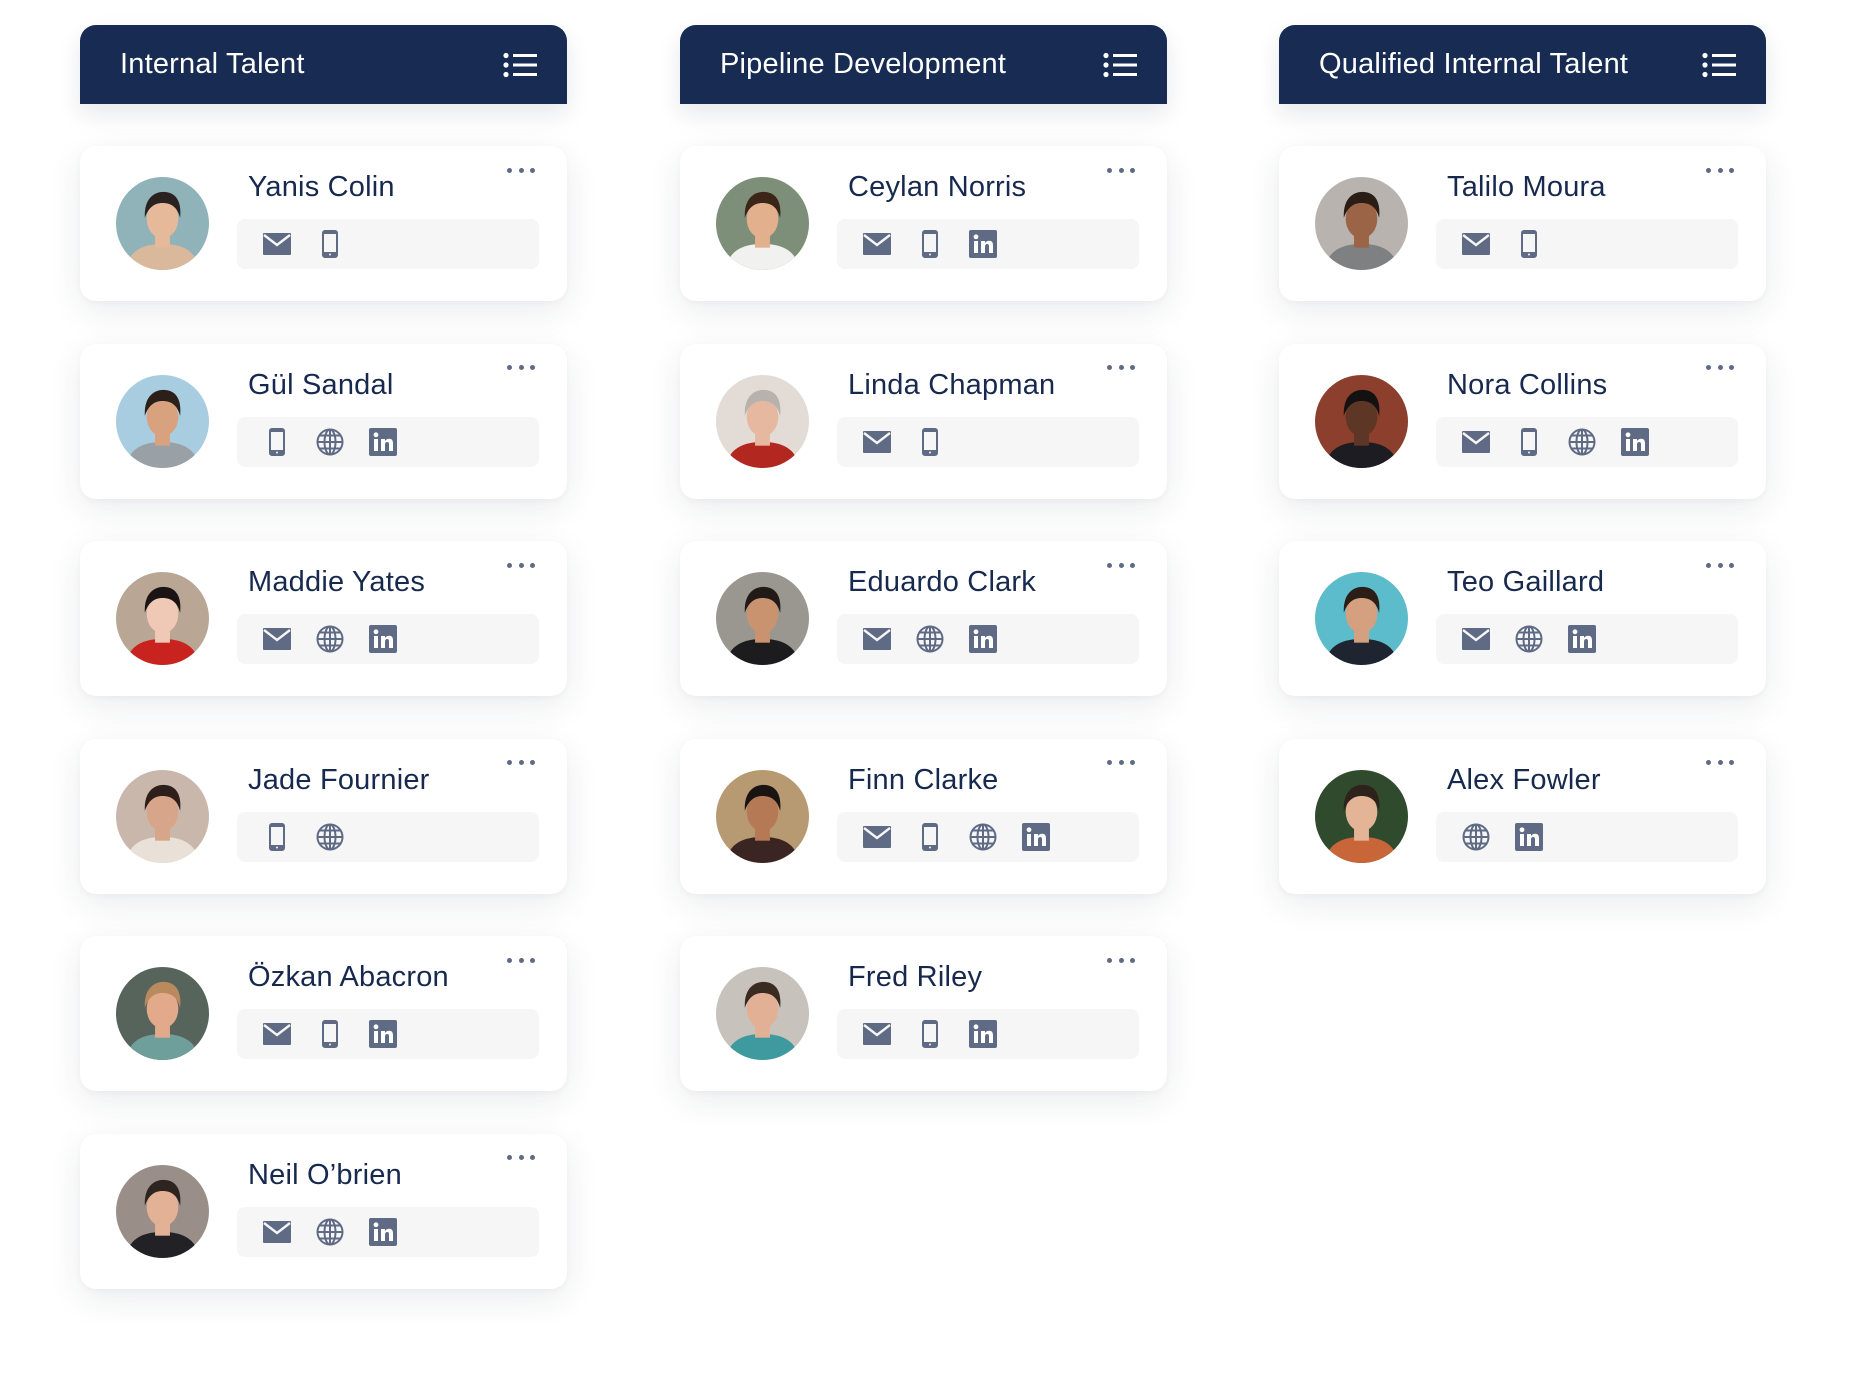 Image resolution: width=1858 pixels, height=1381 pixels. I want to click on candidate-card: Eduardo Clark, so click(923, 618).